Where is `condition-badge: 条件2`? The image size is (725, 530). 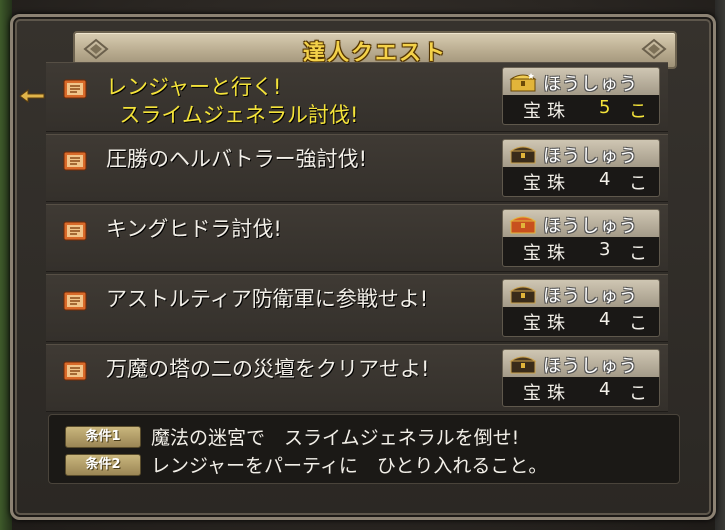
condition-badge: 条件2 is located at coordinates (103, 465).